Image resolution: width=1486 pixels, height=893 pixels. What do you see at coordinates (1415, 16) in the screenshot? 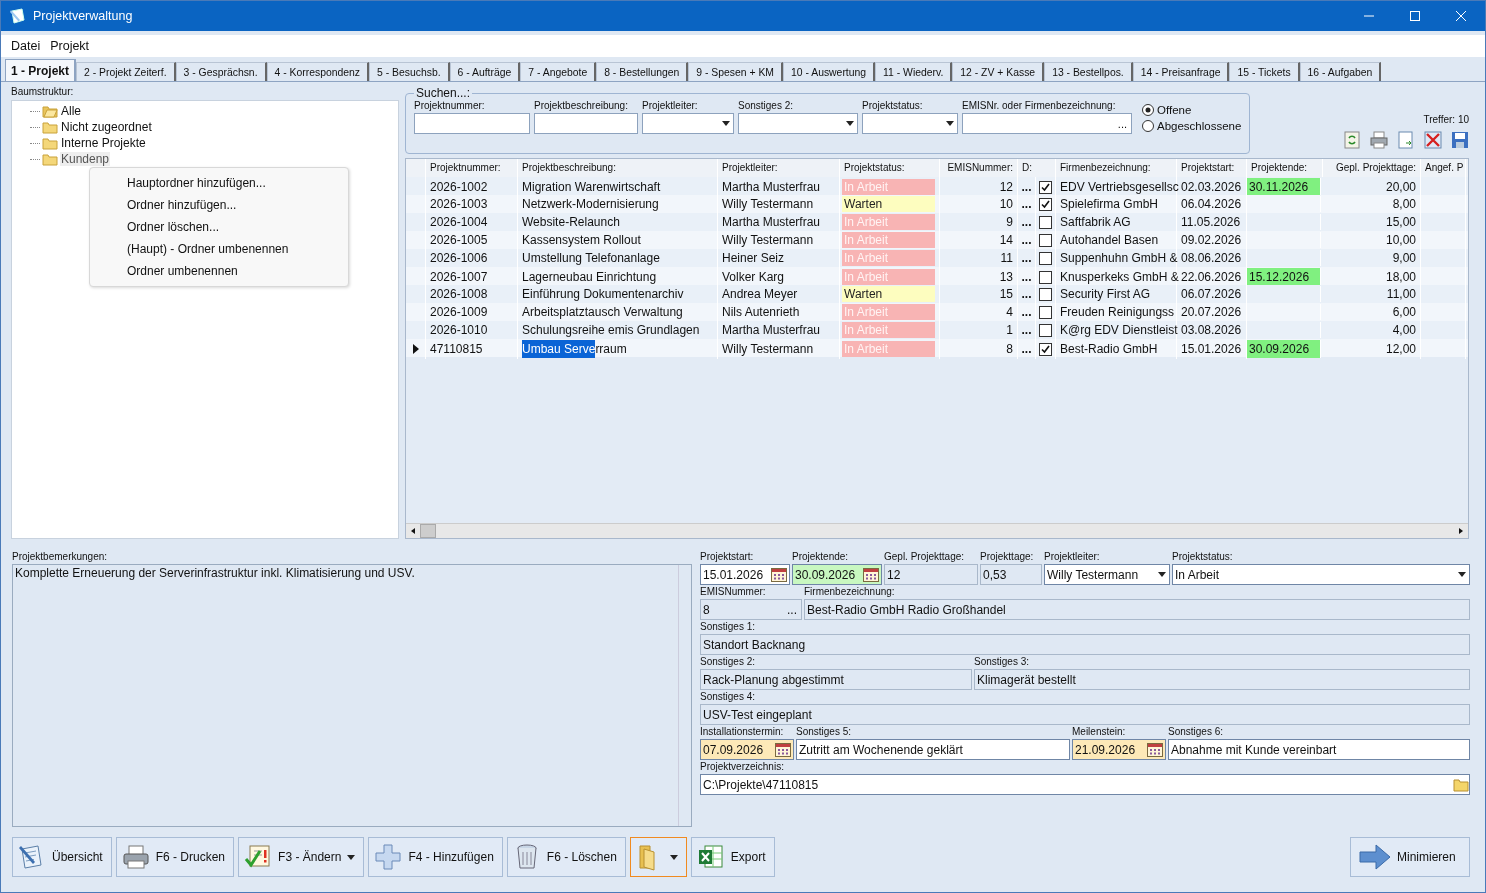
I see `maximize-icon` at bounding box center [1415, 16].